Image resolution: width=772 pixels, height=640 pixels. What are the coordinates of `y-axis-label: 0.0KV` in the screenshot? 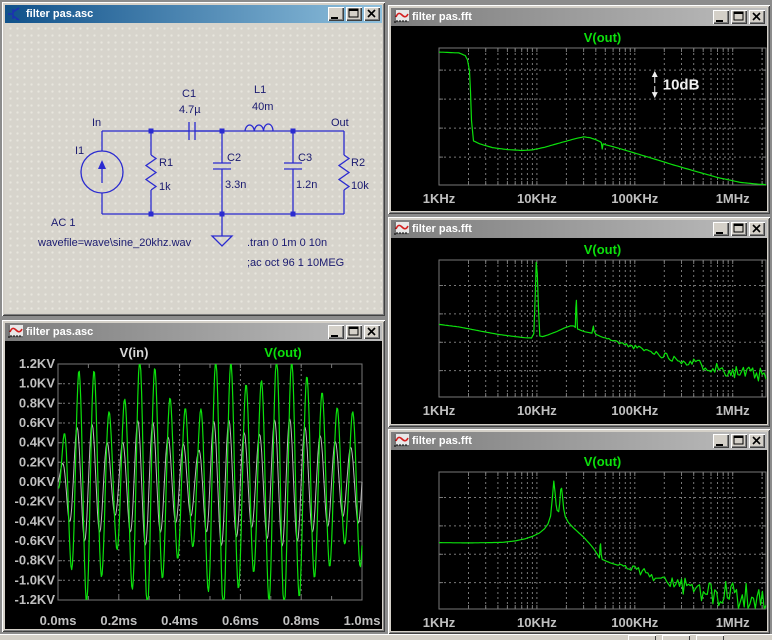 It's located at (37, 481).